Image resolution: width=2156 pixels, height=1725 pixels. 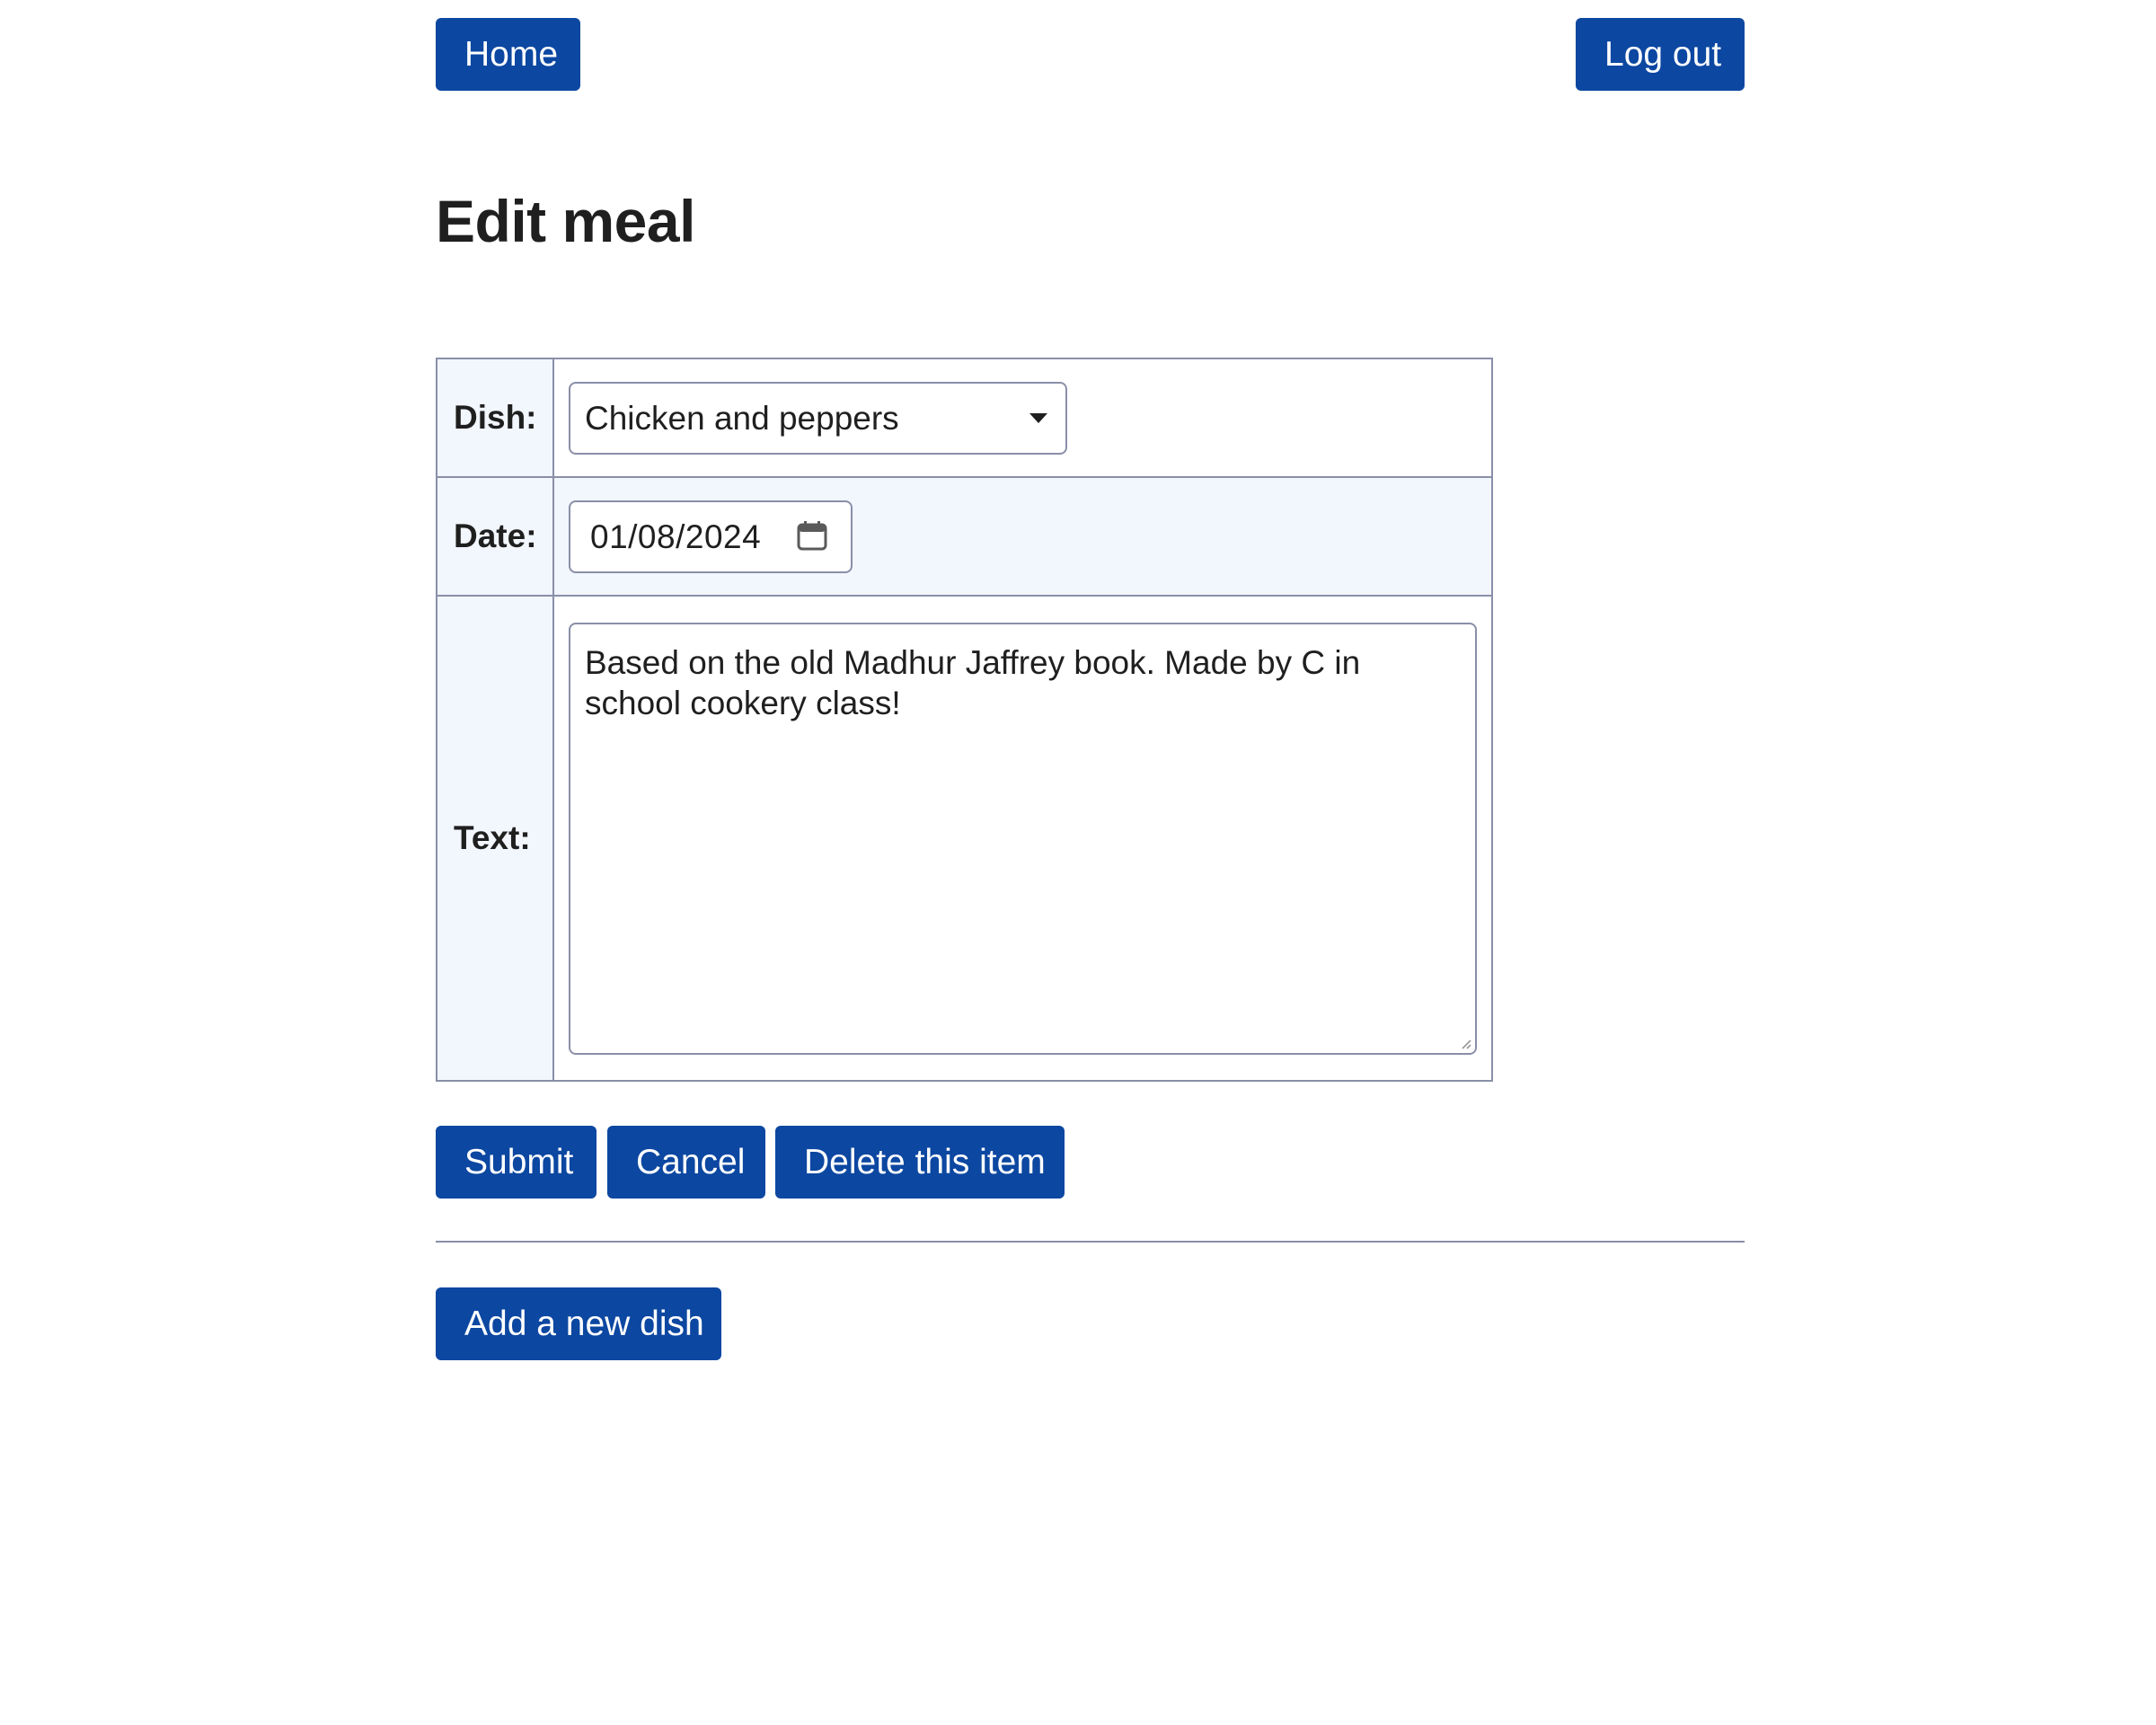 What do you see at coordinates (516, 1162) in the screenshot?
I see `submit-button: Submit` at bounding box center [516, 1162].